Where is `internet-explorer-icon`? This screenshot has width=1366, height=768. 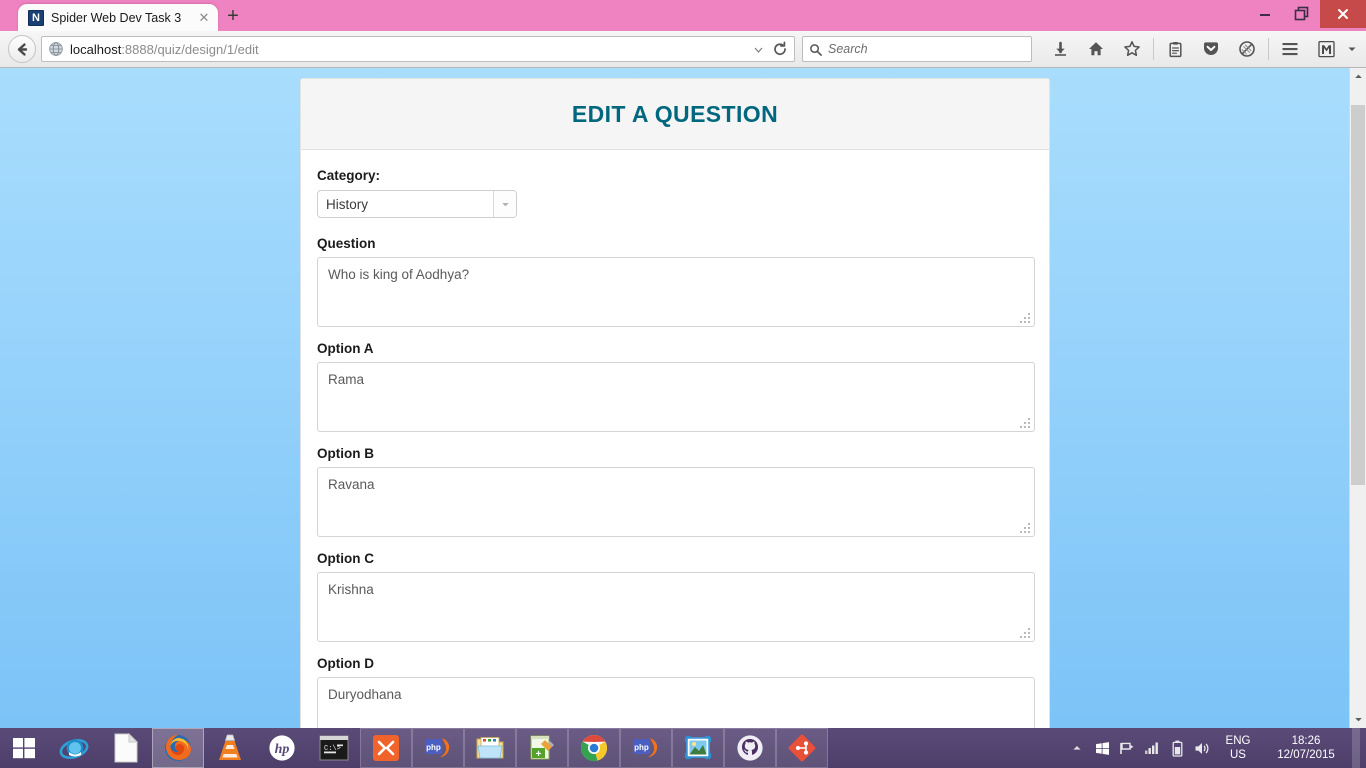
internet-explorer-icon is located at coordinates (74, 748).